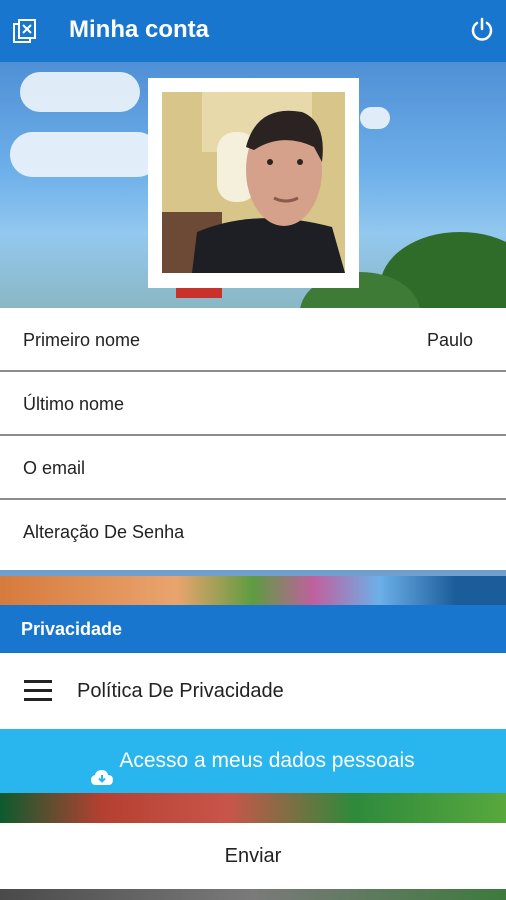  I want to click on last-name-label: Último nome, so click(74, 404).